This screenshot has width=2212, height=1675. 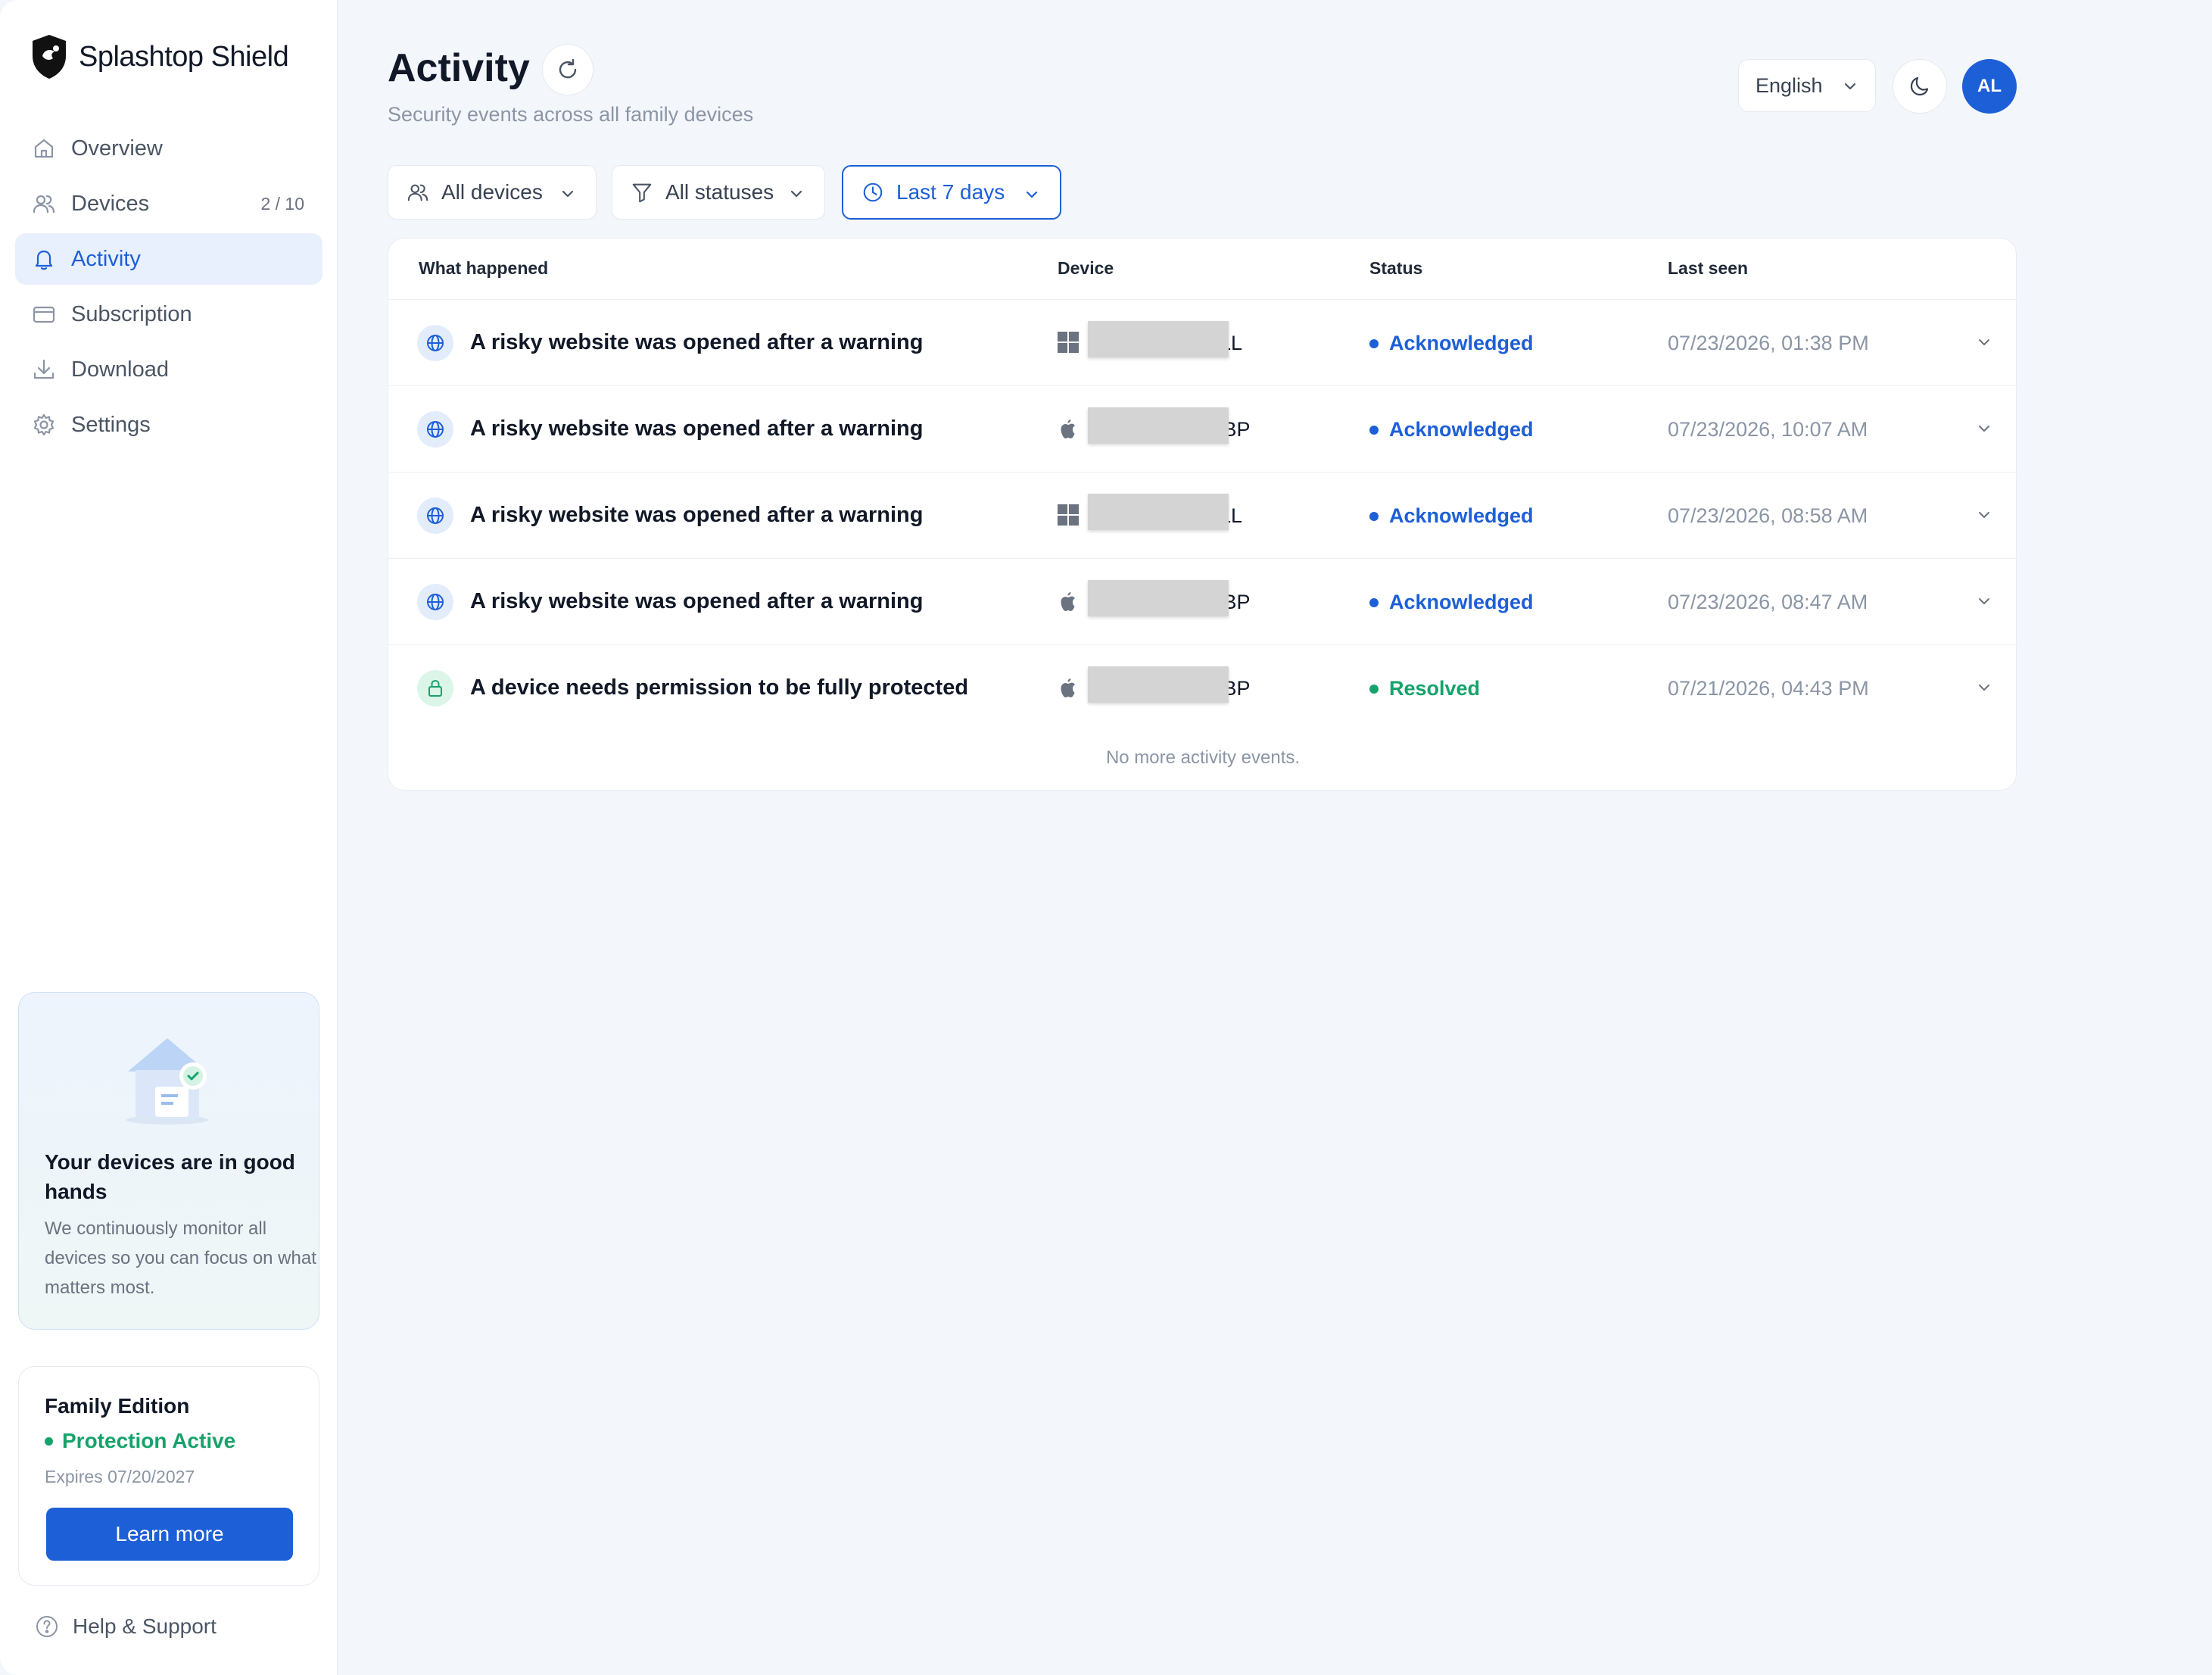 I want to click on sidebar-item-label: Devices, so click(x=110, y=204).